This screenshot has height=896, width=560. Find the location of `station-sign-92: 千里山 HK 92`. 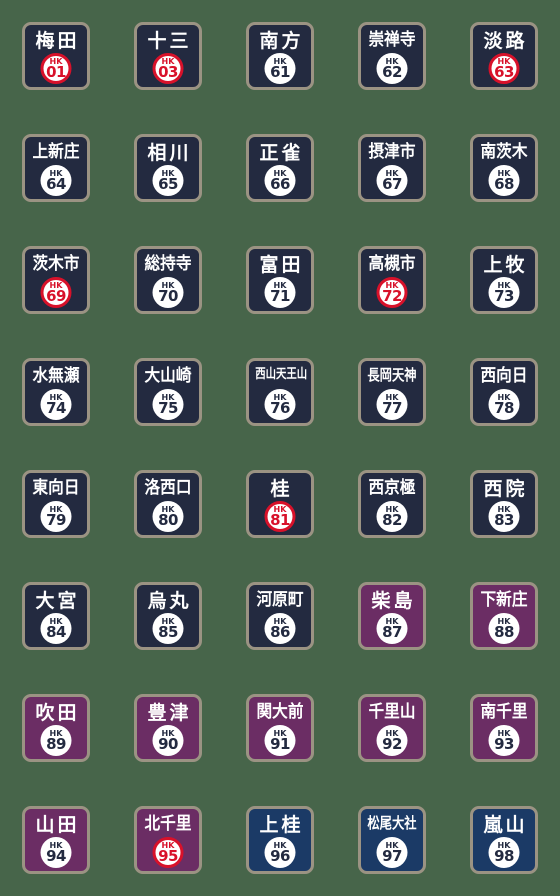

station-sign-92: 千里山 HK 92 is located at coordinates (392, 728).